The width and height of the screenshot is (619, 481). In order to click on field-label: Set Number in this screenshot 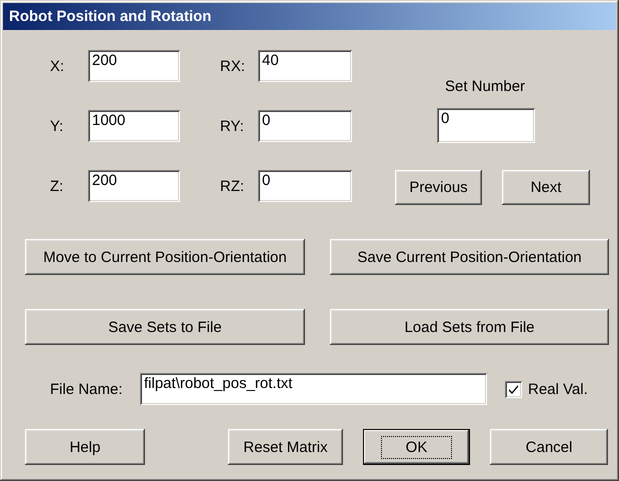, I will do `click(485, 87)`.